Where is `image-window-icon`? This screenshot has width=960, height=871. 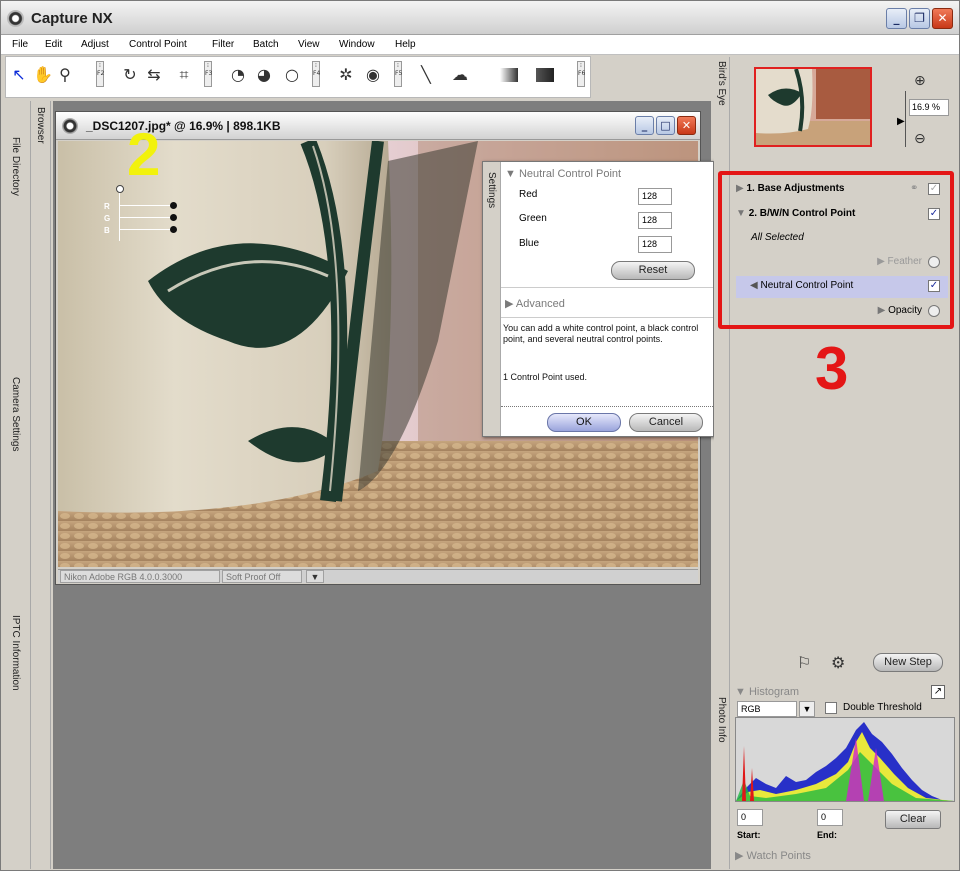
image-window-icon is located at coordinates (70, 126).